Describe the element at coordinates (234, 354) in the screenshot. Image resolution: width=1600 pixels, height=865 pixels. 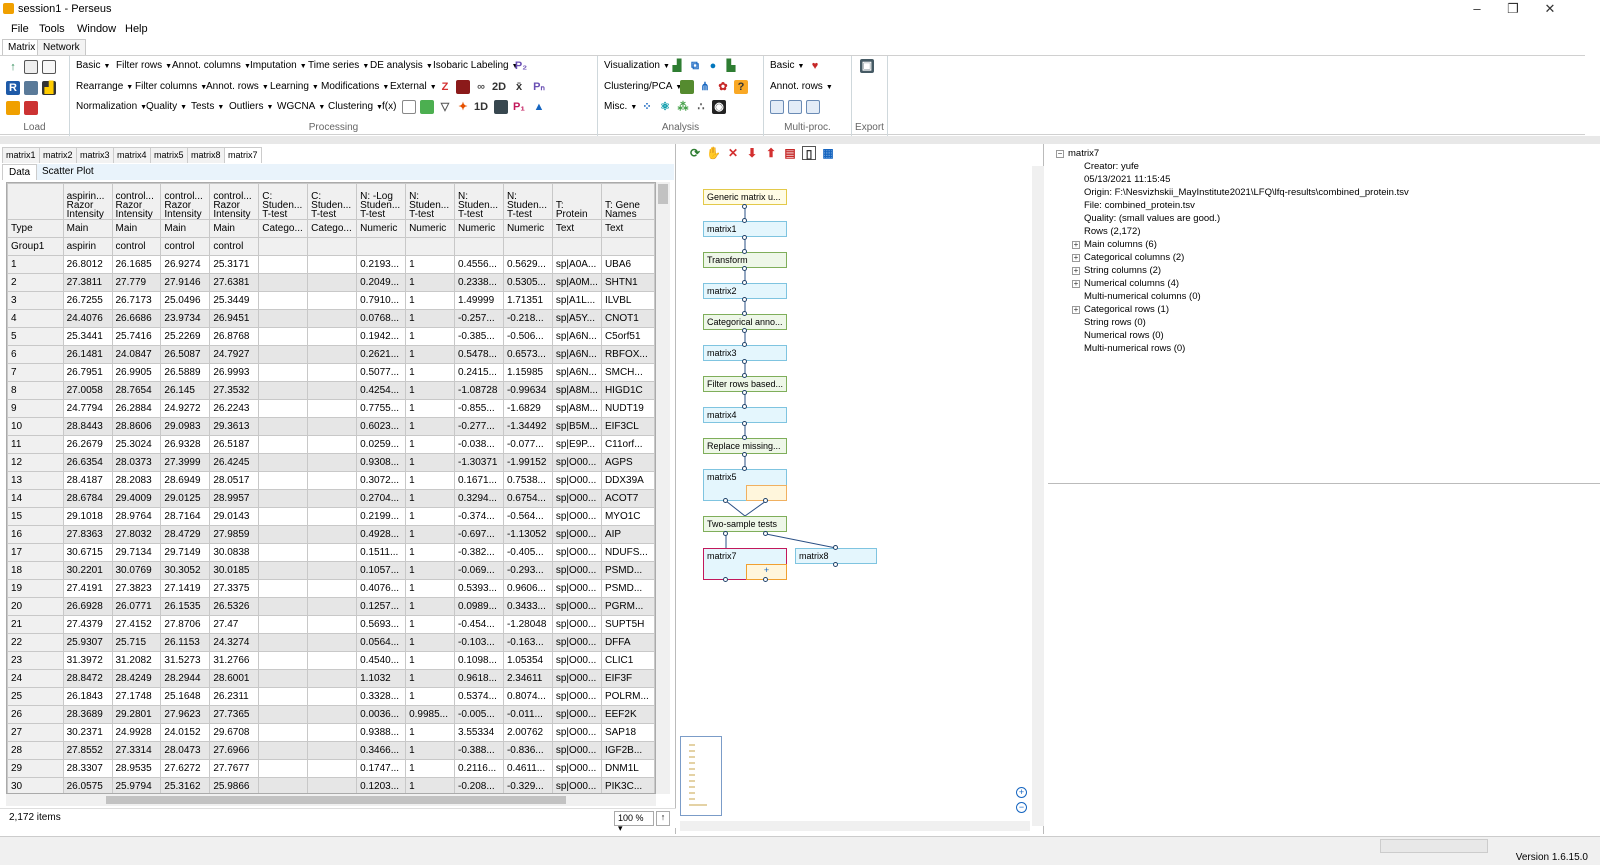
I see `table-cell: 24.7927` at that location.